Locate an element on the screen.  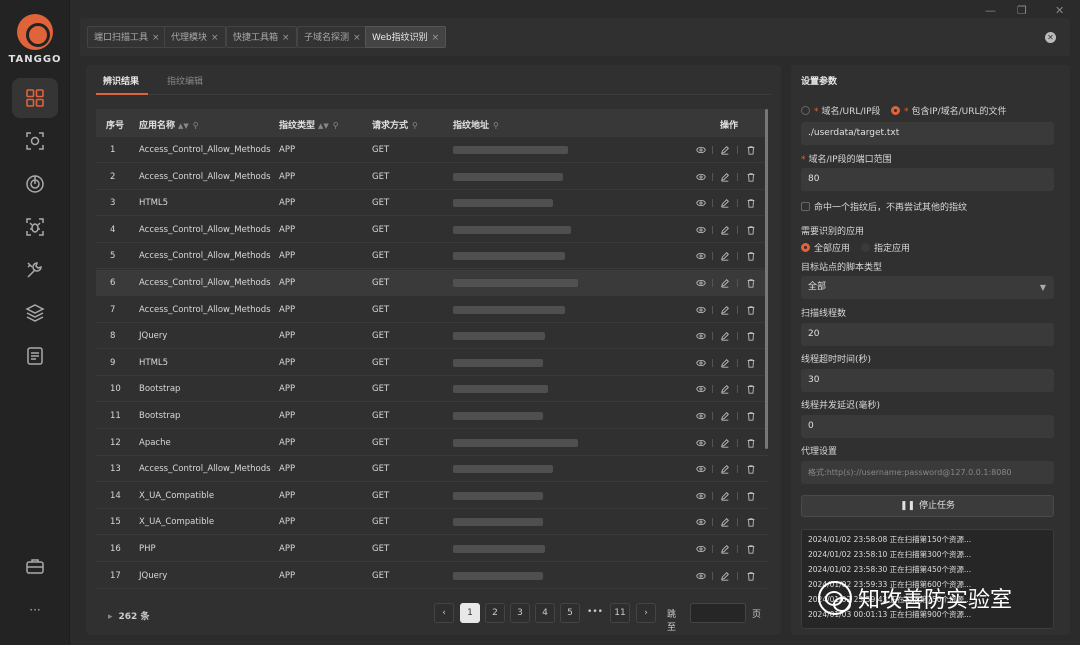
tab-toolbox: 快捷工具箱 × is located at coordinates (261, 37).